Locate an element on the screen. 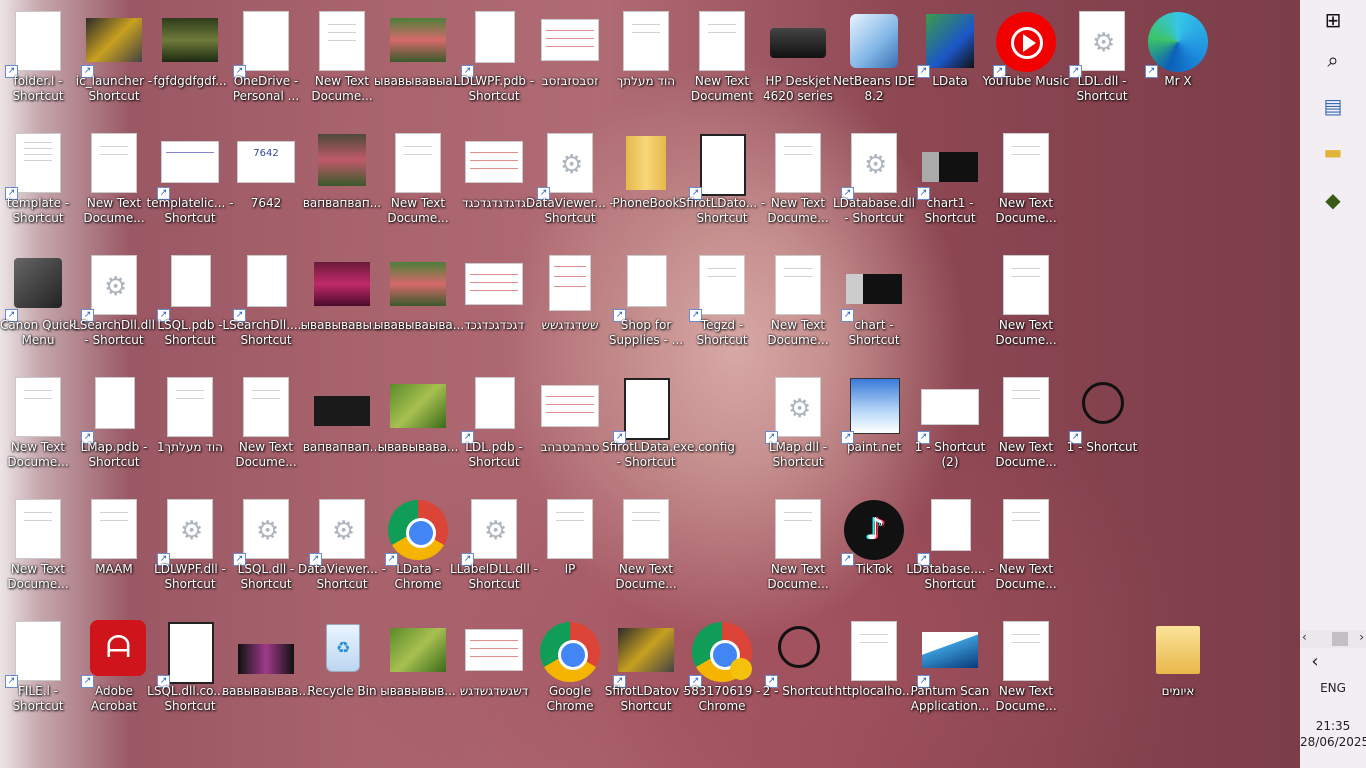  scroll-left-icon: ‹ is located at coordinates (1304, 637).